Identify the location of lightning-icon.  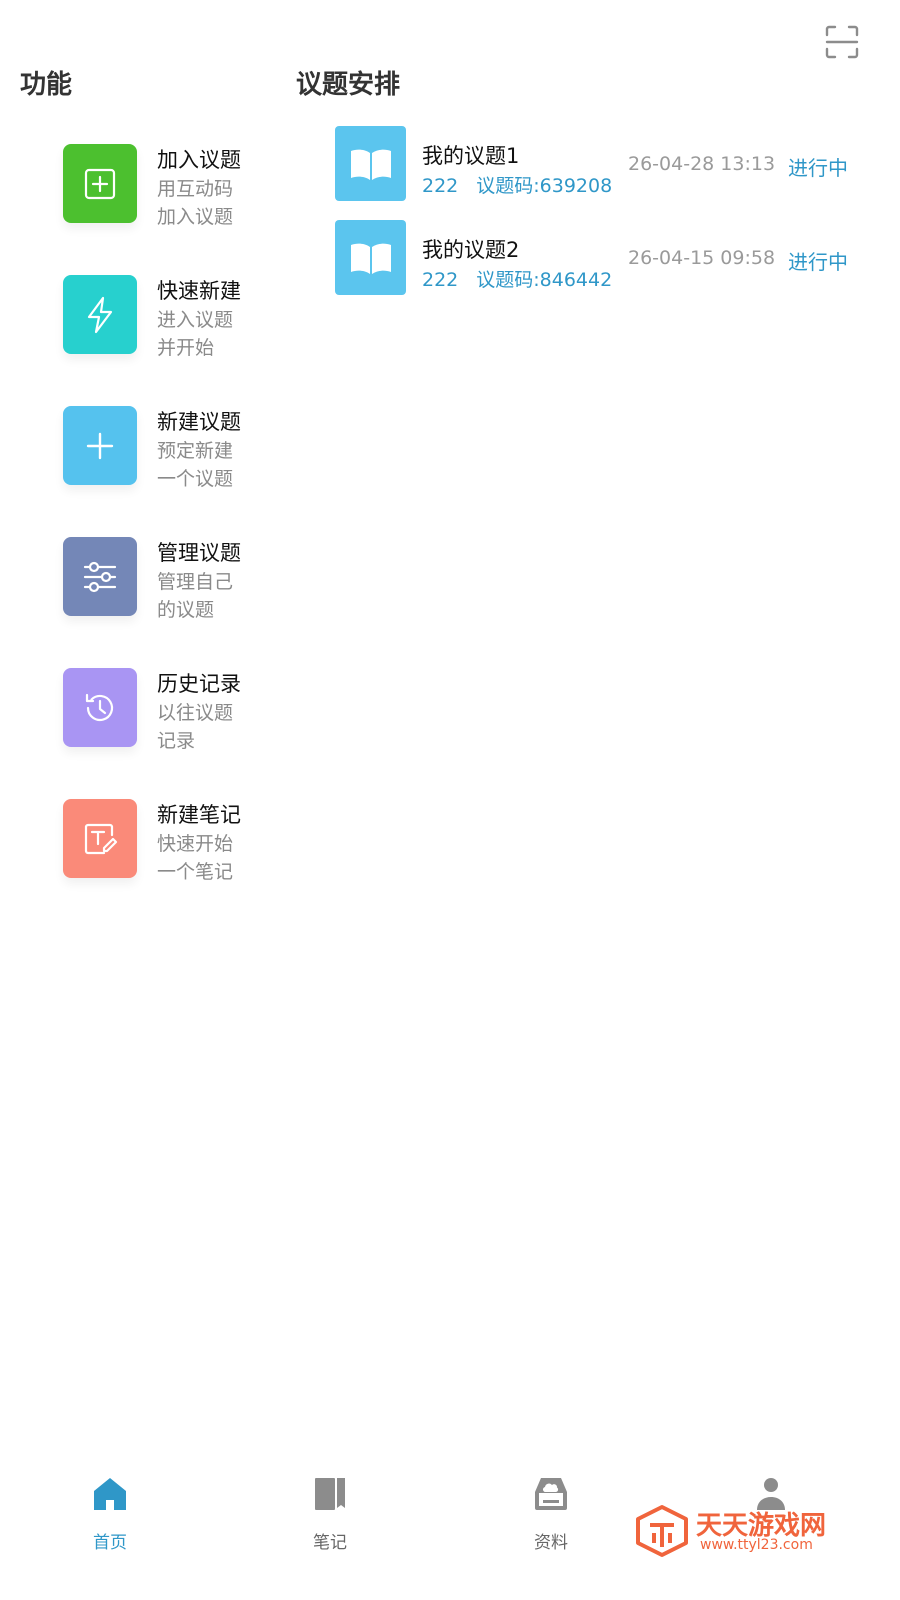
(100, 314).